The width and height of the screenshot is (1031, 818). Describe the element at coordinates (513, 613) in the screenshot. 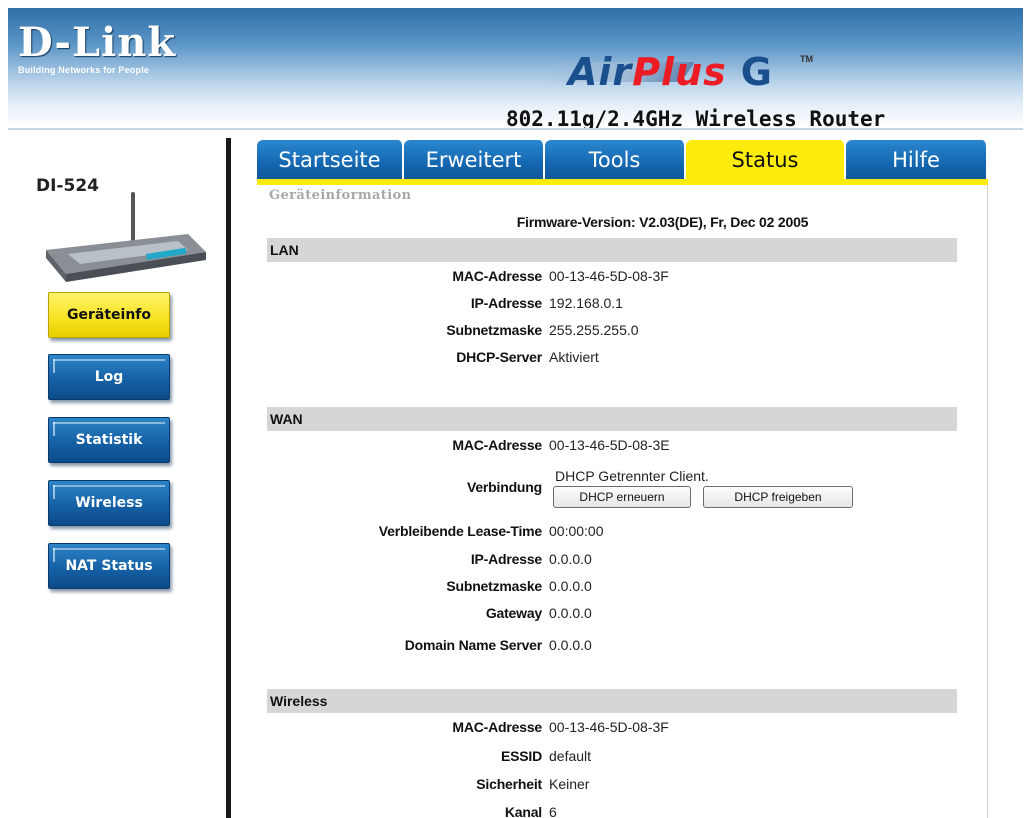

I see `info-label: Gateway` at that location.